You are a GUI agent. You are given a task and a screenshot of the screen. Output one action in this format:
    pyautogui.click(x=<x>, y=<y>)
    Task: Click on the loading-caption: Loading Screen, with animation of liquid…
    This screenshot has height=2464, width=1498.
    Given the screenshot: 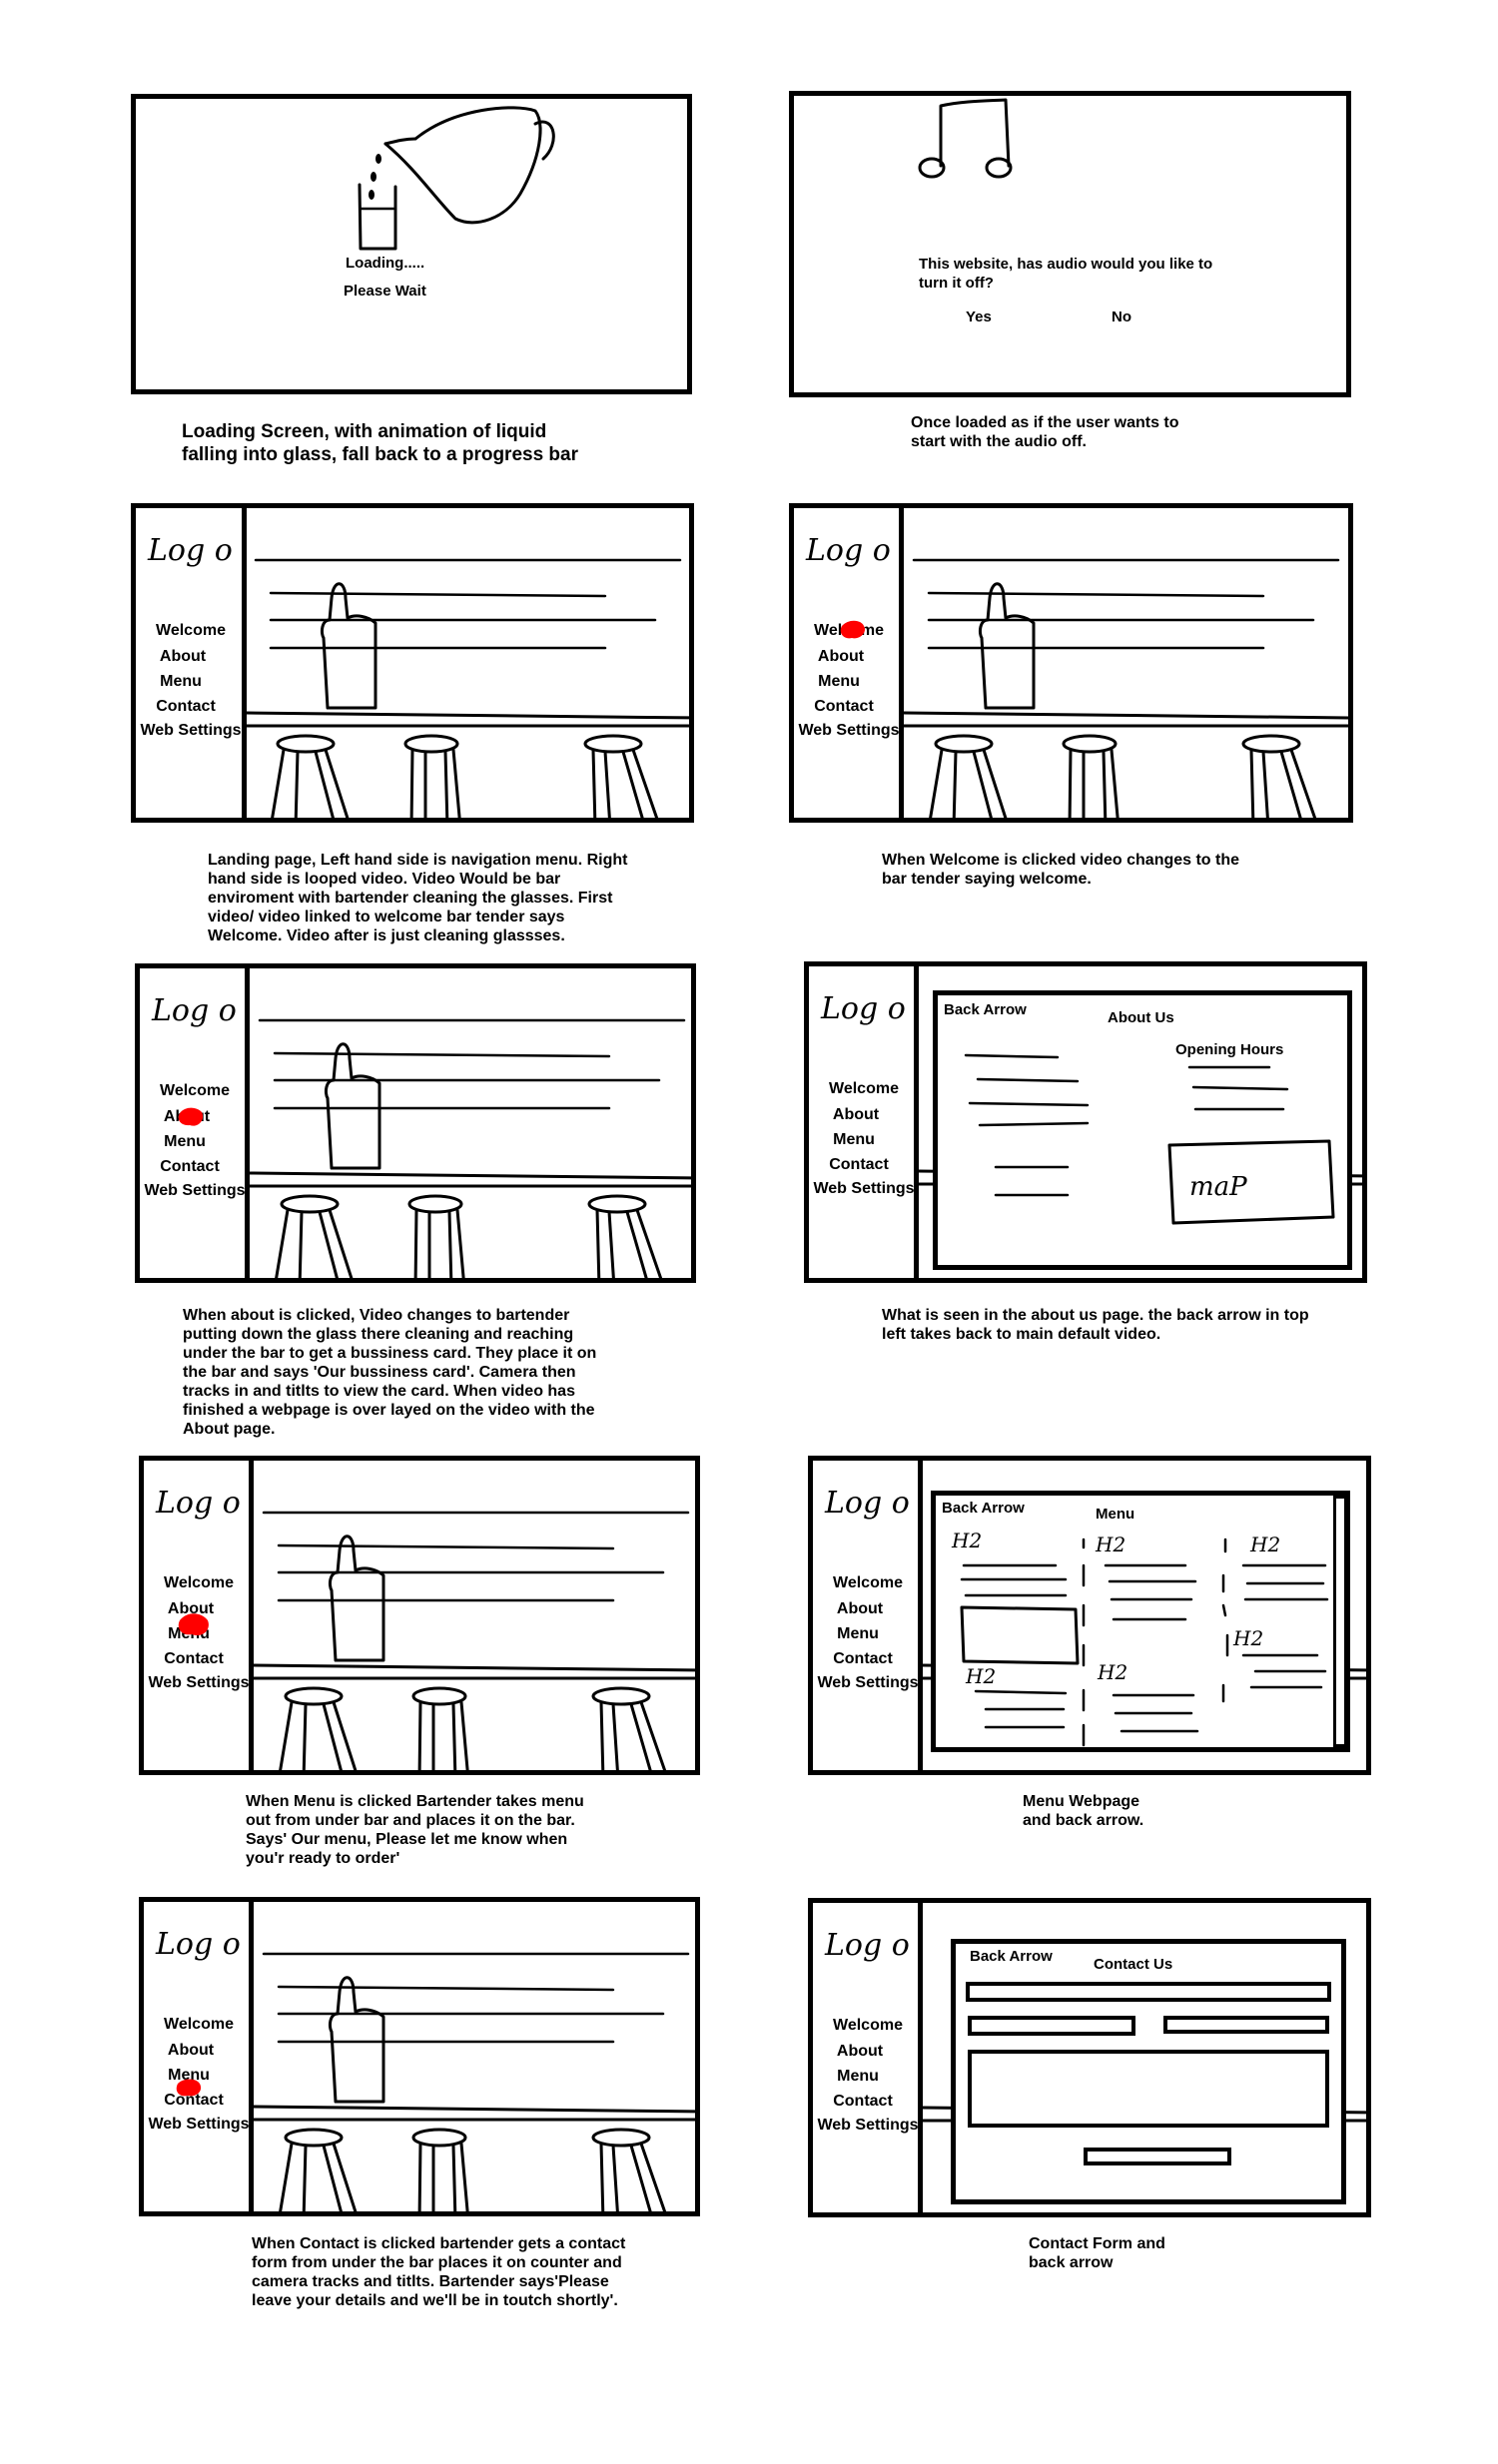 What is the action you would take?
    pyautogui.click(x=380, y=443)
    